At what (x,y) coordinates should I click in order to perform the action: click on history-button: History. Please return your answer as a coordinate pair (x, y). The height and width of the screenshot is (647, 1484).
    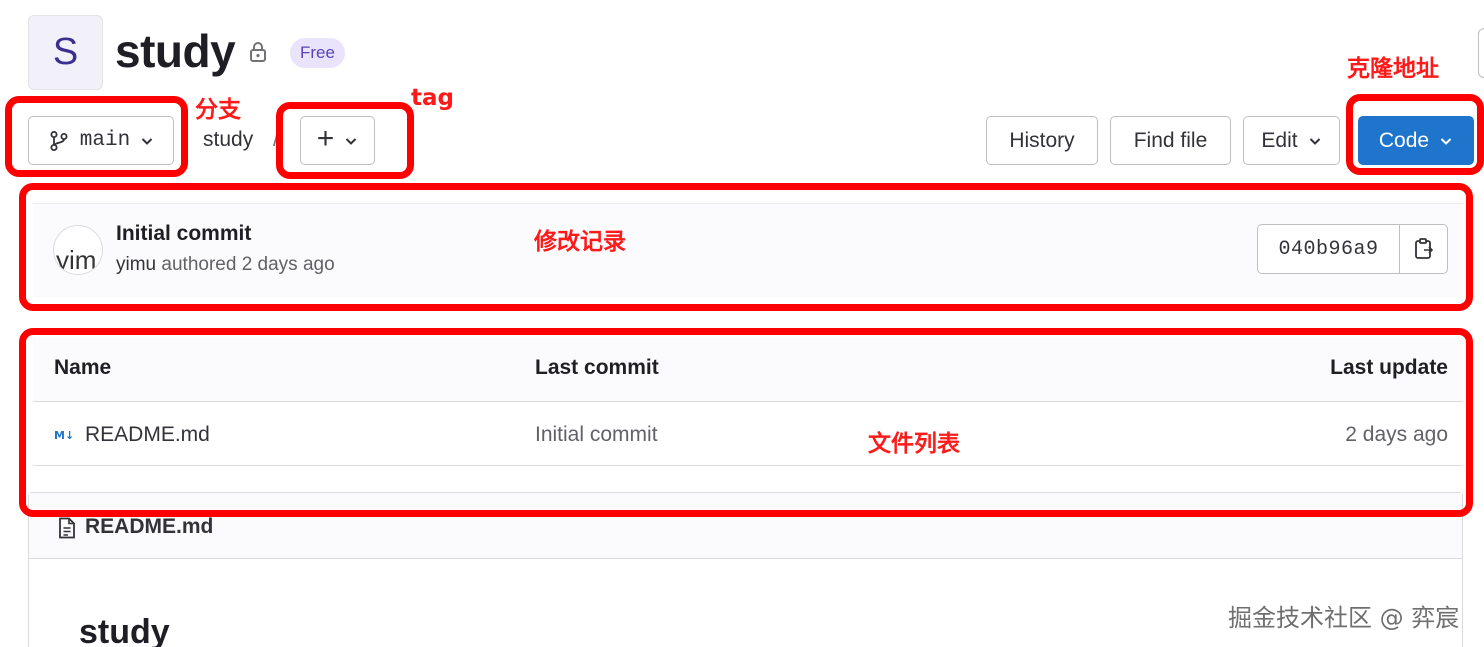
    Looking at the image, I should click on (1042, 140).